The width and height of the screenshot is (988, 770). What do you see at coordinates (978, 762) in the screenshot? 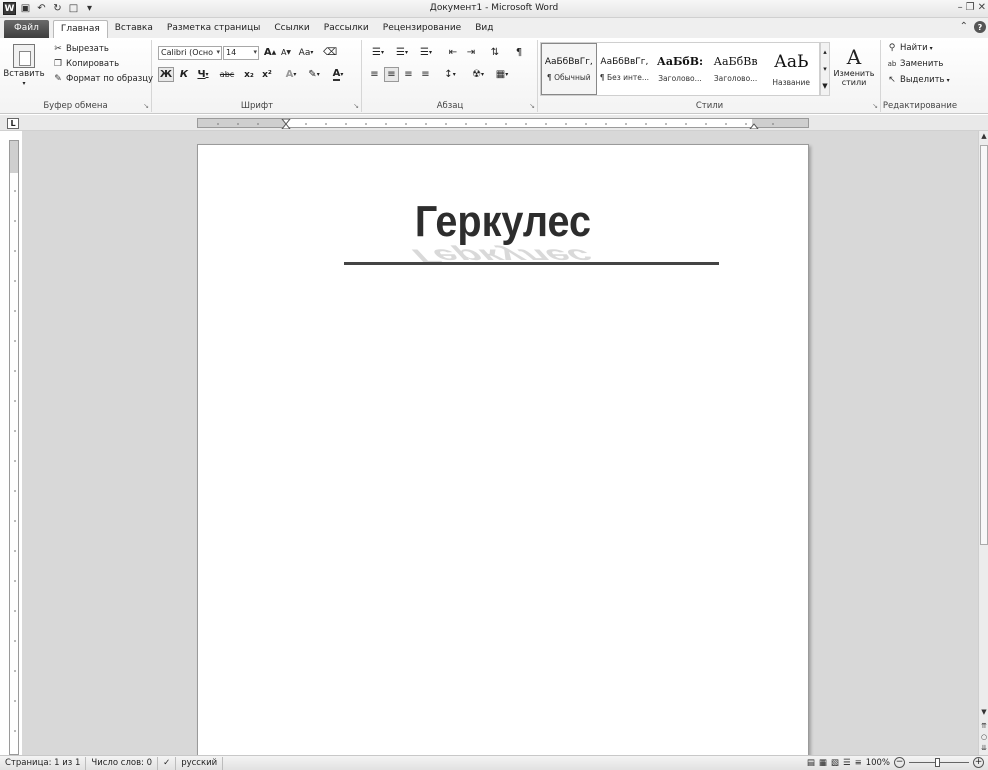
I see `zoom-in-icon: +` at bounding box center [978, 762].